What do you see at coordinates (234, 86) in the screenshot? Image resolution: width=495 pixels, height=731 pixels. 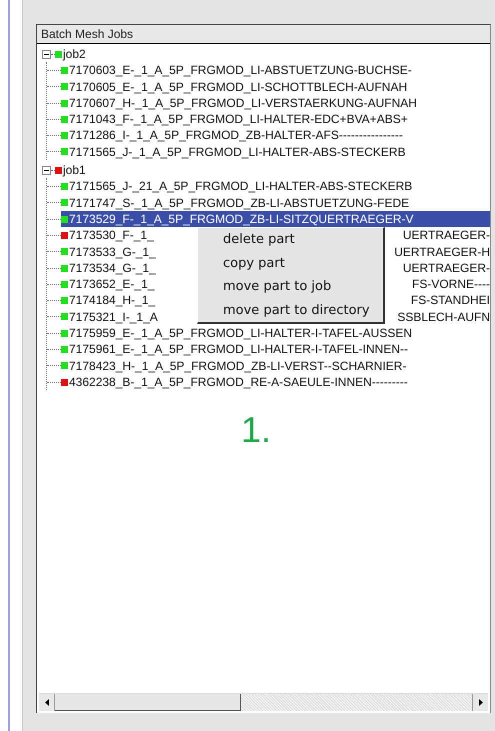 I see `tree-item: 7170605_E-_1_A_5P_FRGMOD_LI-SCHOTTBLECH-AUFNAH` at bounding box center [234, 86].